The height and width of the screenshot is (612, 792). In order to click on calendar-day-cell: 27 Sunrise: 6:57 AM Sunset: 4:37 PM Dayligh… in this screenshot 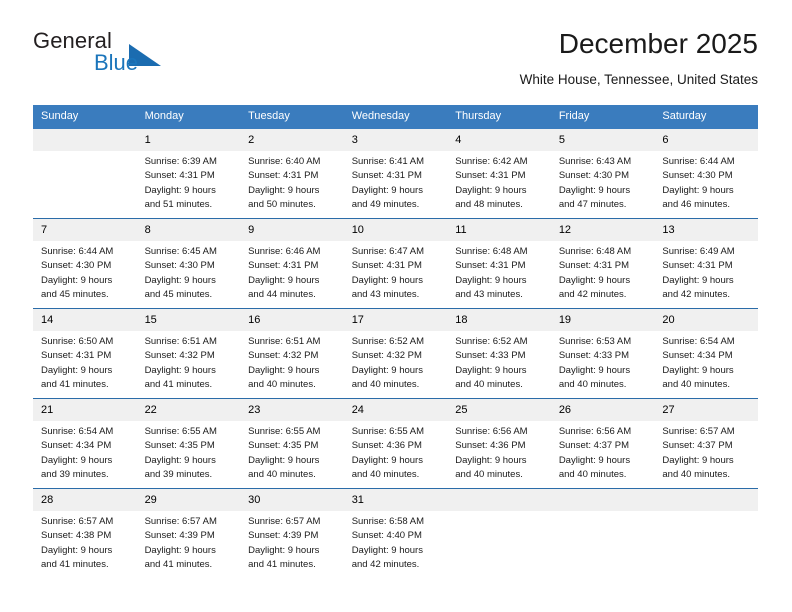, I will do `click(706, 443)`.